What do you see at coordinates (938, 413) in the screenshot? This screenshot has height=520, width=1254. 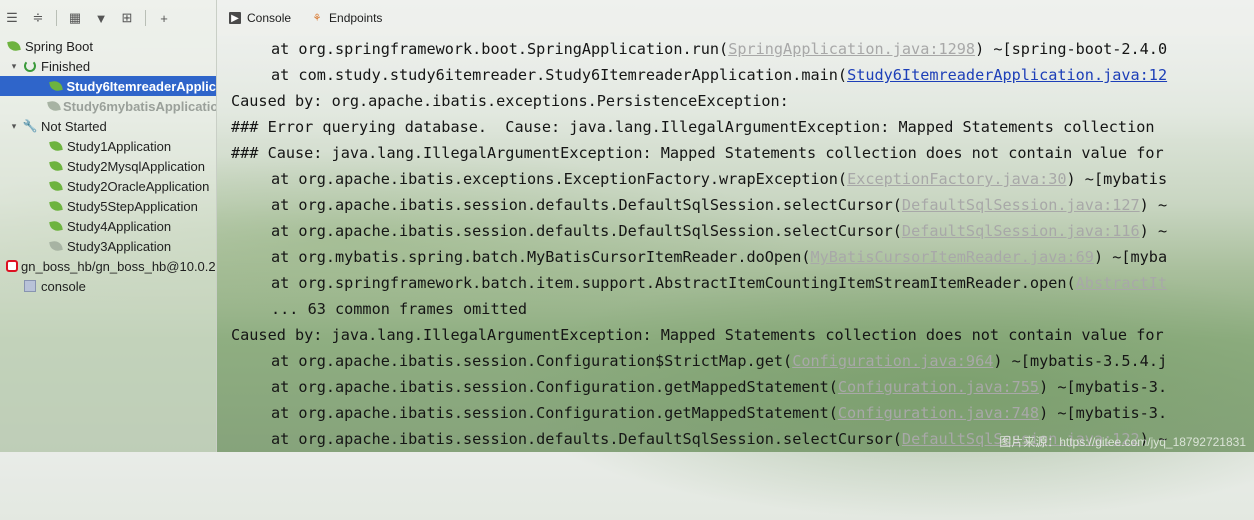 I see `source-link: Configuration.java:748` at bounding box center [938, 413].